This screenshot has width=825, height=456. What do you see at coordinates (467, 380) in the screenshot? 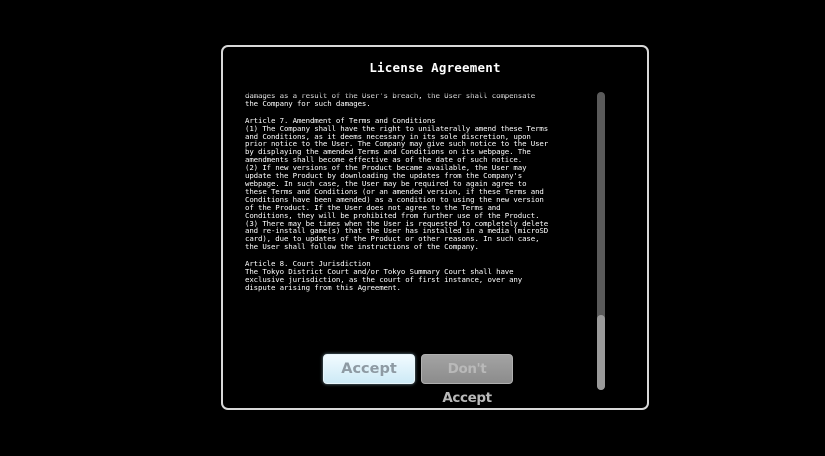
I see `dont-accept-button: Don't Accept` at bounding box center [467, 380].